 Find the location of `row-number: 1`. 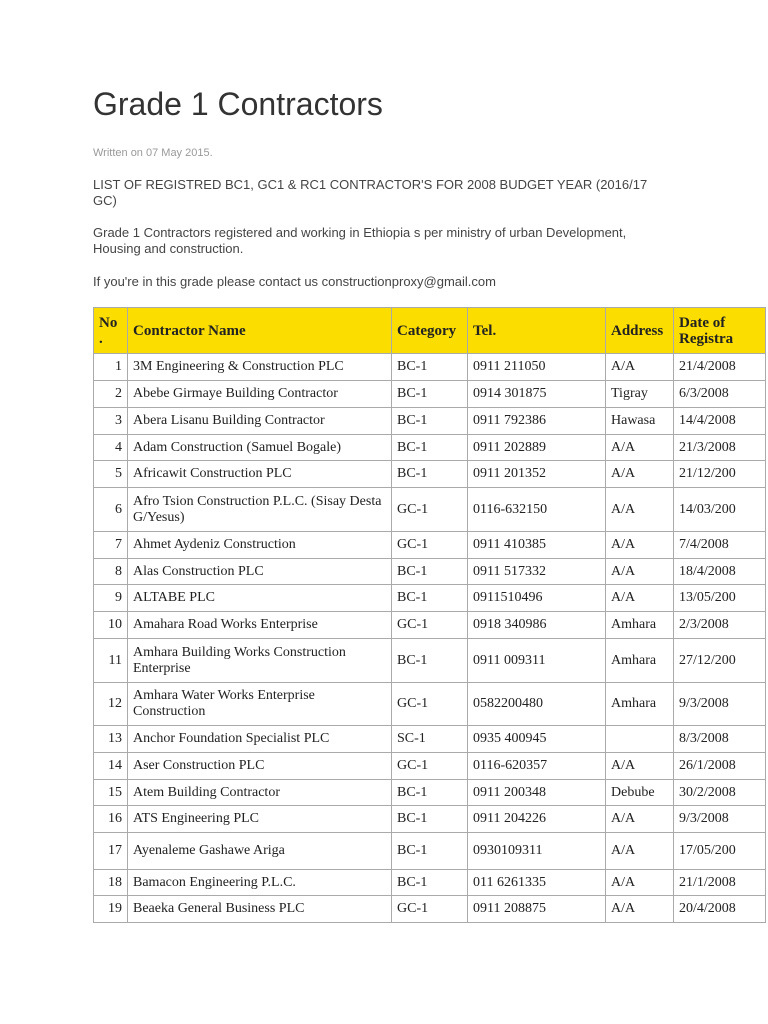

row-number: 1 is located at coordinates (110, 367).